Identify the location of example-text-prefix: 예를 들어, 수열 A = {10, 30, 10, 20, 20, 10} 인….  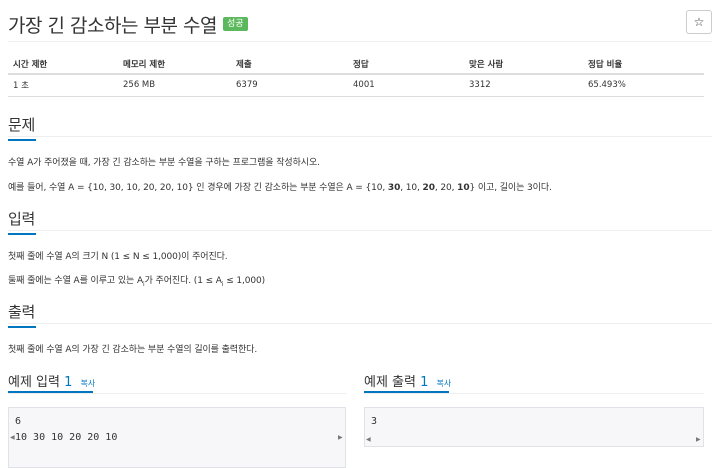
(198, 188).